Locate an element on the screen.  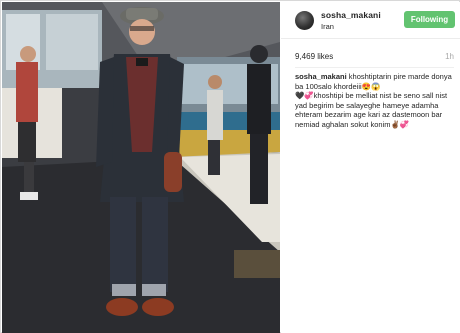
divider is located at coordinates (374, 67).